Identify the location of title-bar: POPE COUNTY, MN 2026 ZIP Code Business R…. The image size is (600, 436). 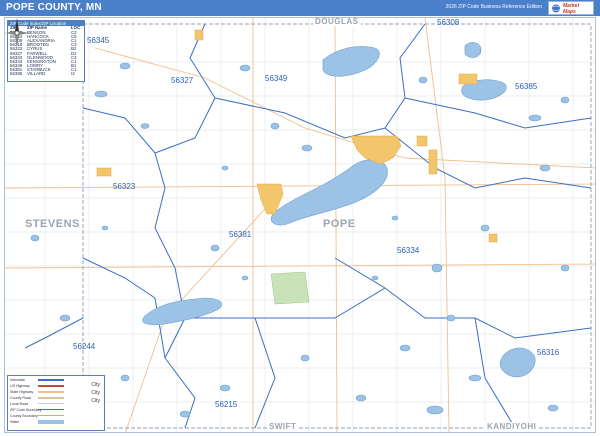
(300, 8).